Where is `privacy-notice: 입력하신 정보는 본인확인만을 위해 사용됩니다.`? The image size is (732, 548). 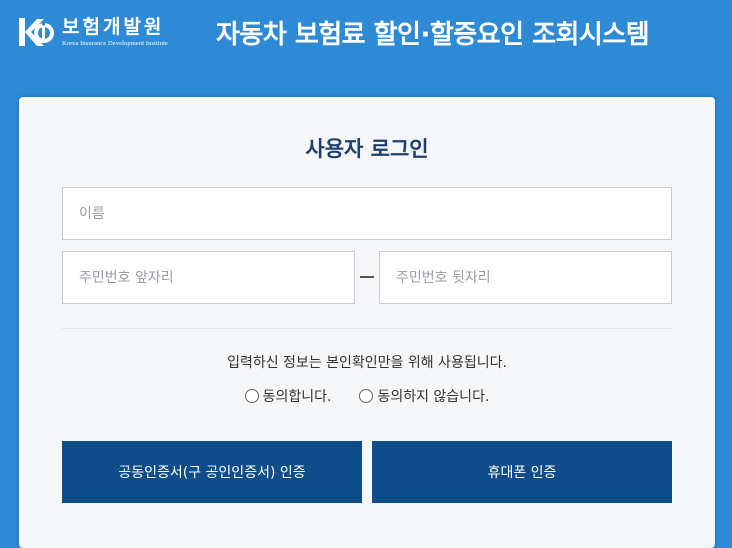 privacy-notice: 입력하신 정보는 본인확인만을 위해 사용됩니다. is located at coordinates (367, 363).